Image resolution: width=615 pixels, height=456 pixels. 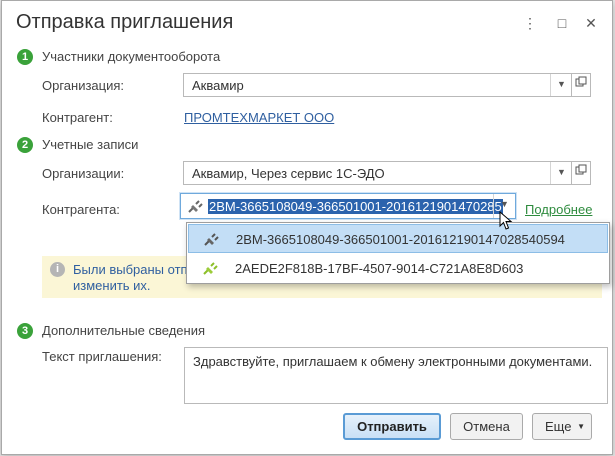 What do you see at coordinates (57, 269) in the screenshot?
I see `info-icon: i` at bounding box center [57, 269].